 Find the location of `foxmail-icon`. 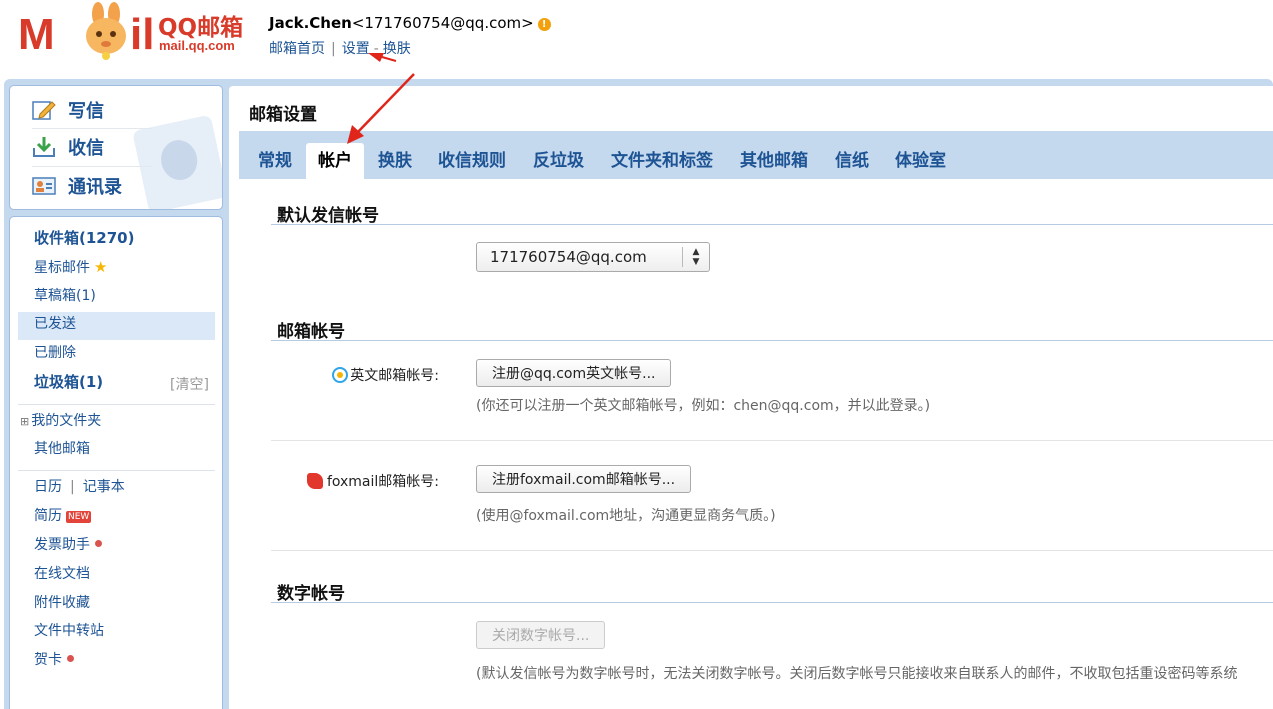

foxmail-icon is located at coordinates (314, 481).